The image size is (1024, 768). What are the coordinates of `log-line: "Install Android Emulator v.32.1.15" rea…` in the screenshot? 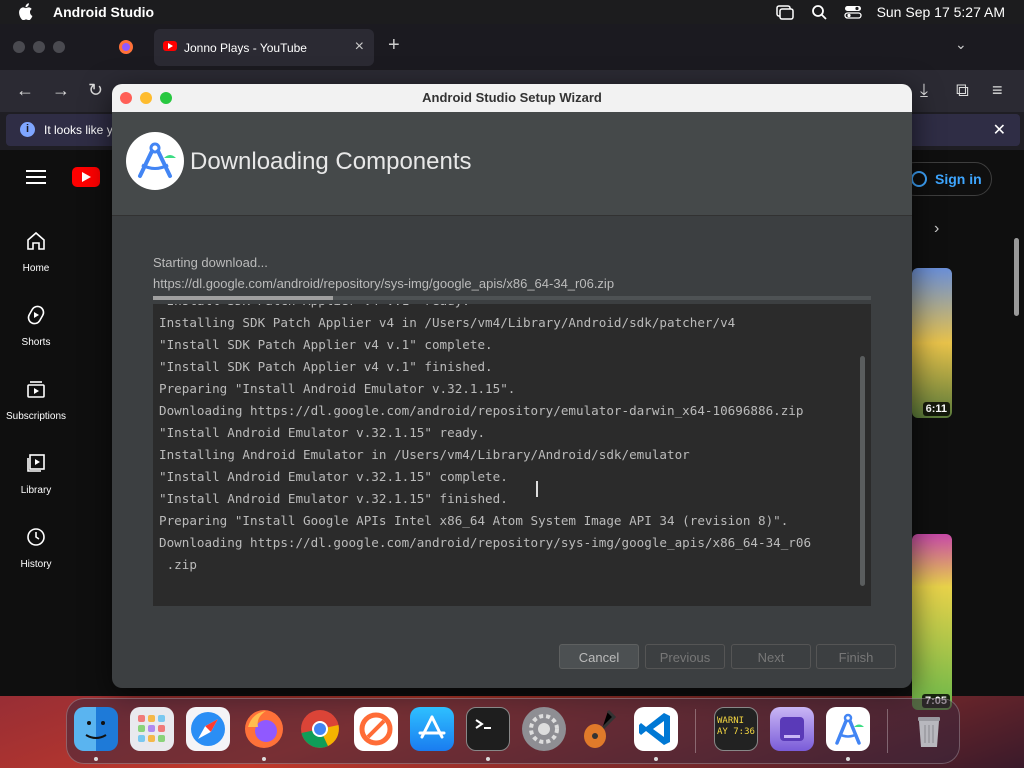 It's located at (322, 432).